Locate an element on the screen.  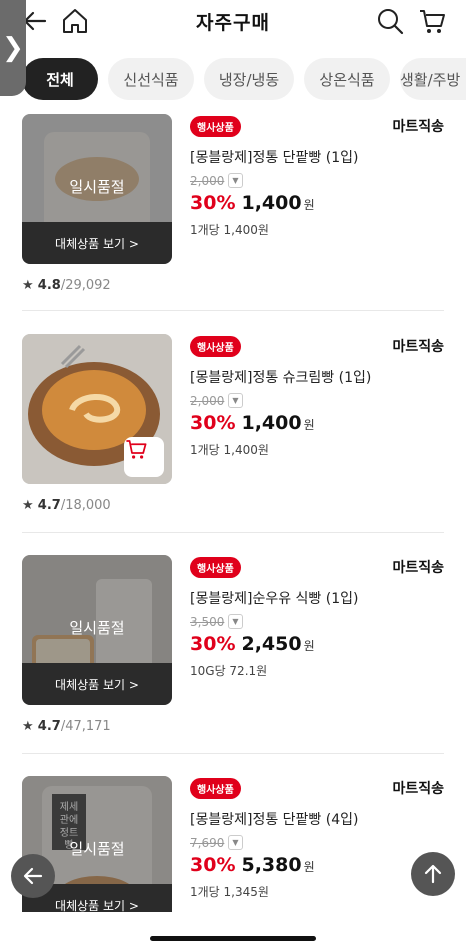
top-app-bar: 자주구매 is located at coordinates (233, 23).